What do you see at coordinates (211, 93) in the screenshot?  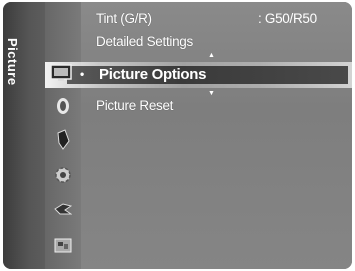 I see `scroll-down-icon: ▼` at bounding box center [211, 93].